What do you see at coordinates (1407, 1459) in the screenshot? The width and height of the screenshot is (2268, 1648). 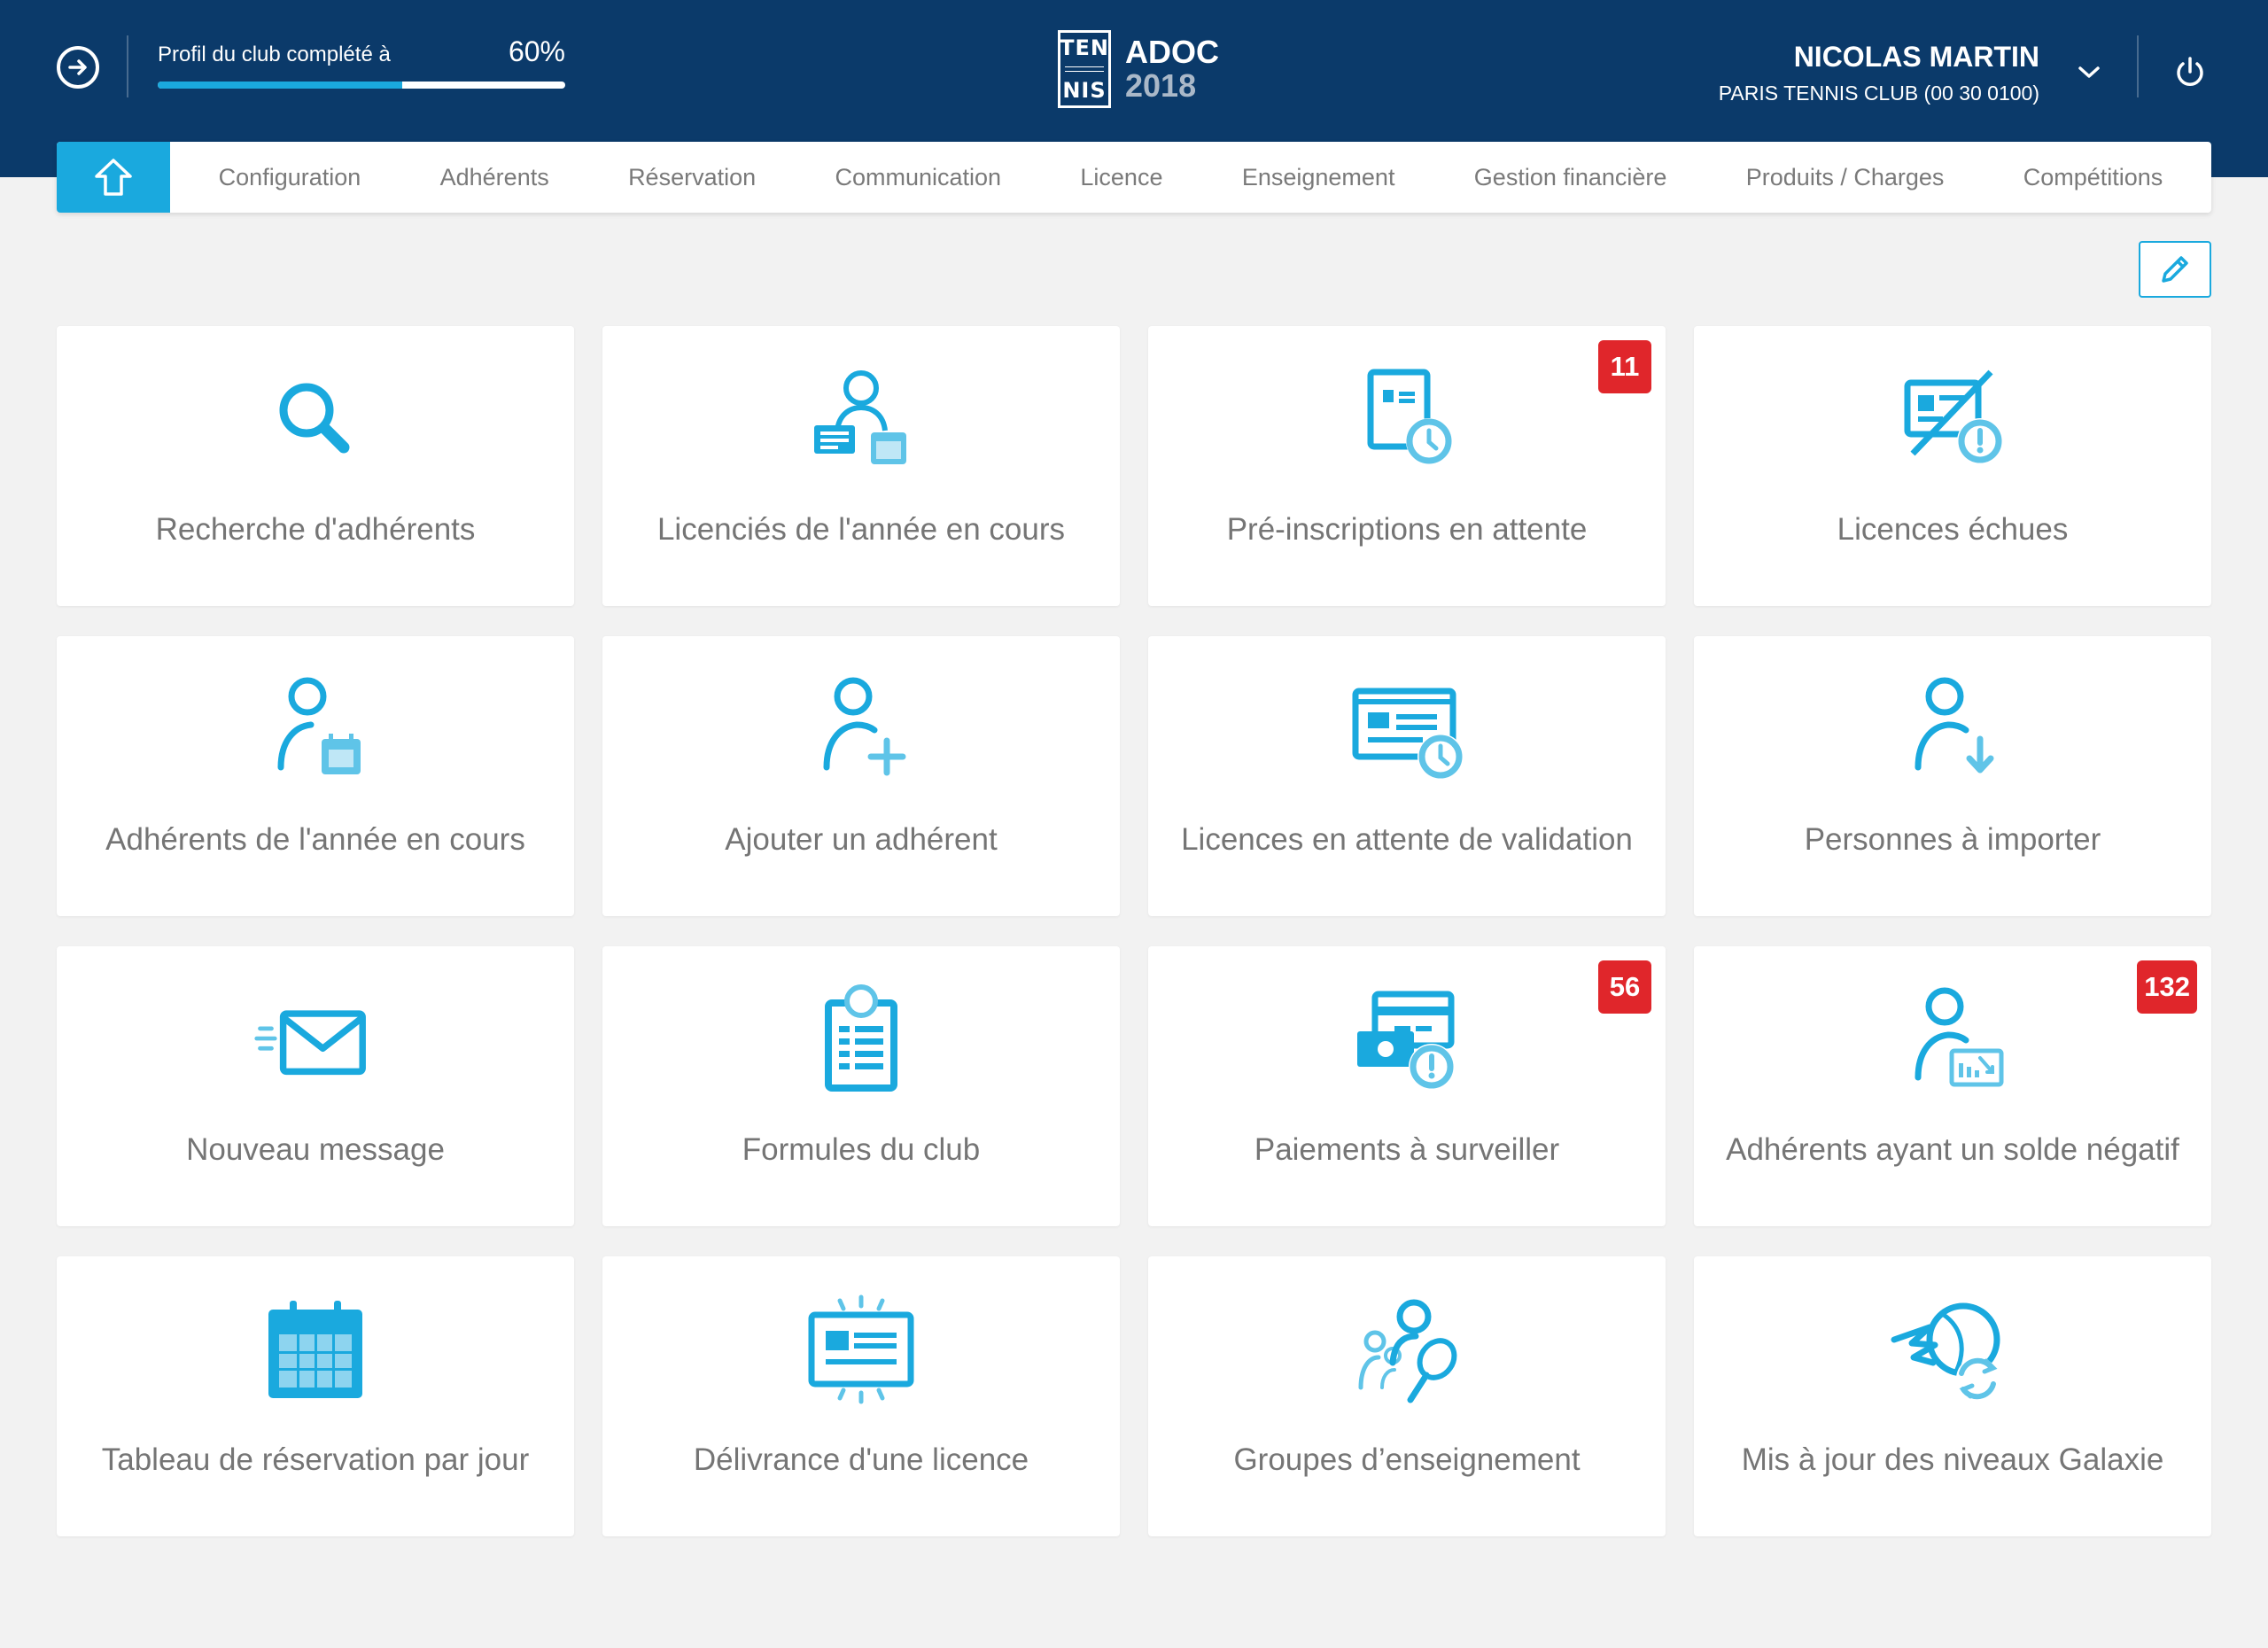 I see `tile-label: Groupes d’enseignement` at bounding box center [1407, 1459].